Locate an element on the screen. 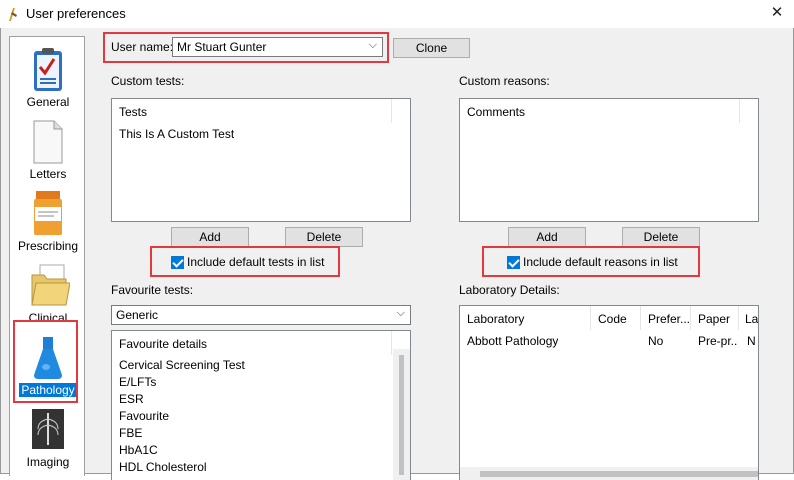 The width and height of the screenshot is (794, 480). pathology-highlight is located at coordinates (45, 361).